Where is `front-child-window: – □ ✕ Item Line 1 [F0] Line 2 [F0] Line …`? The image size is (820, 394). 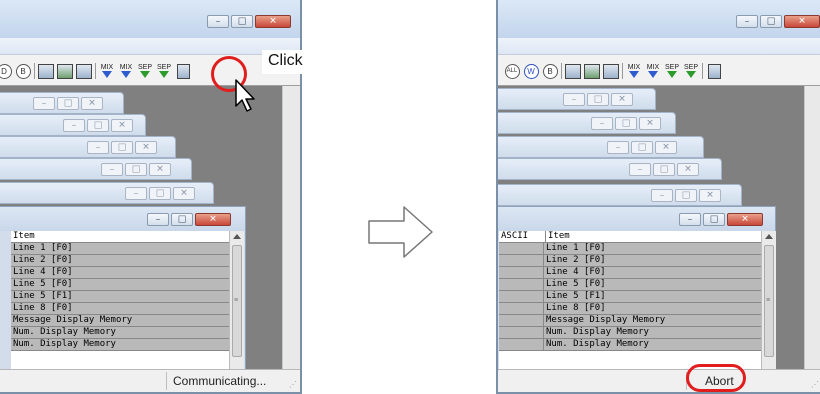
front-child-window: – □ ✕ Item Line 1 [F0] Line 2 [F0] Line … is located at coordinates (123, 289).